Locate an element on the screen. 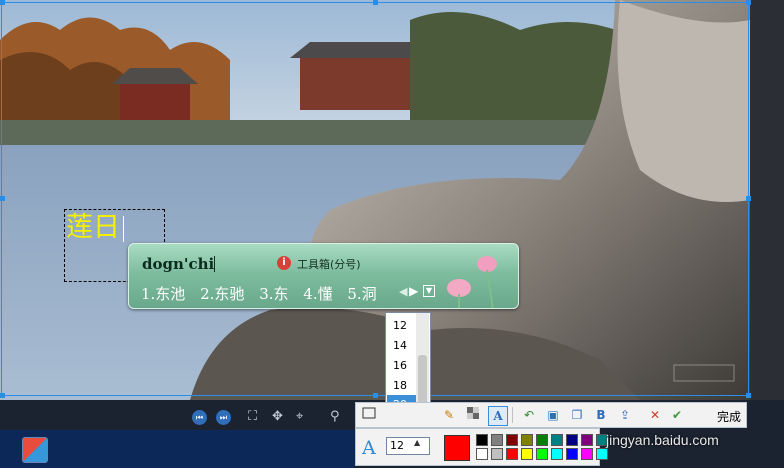 This screenshot has height=468, width=784. resize-handle-bottom-left is located at coordinates (2, 395).